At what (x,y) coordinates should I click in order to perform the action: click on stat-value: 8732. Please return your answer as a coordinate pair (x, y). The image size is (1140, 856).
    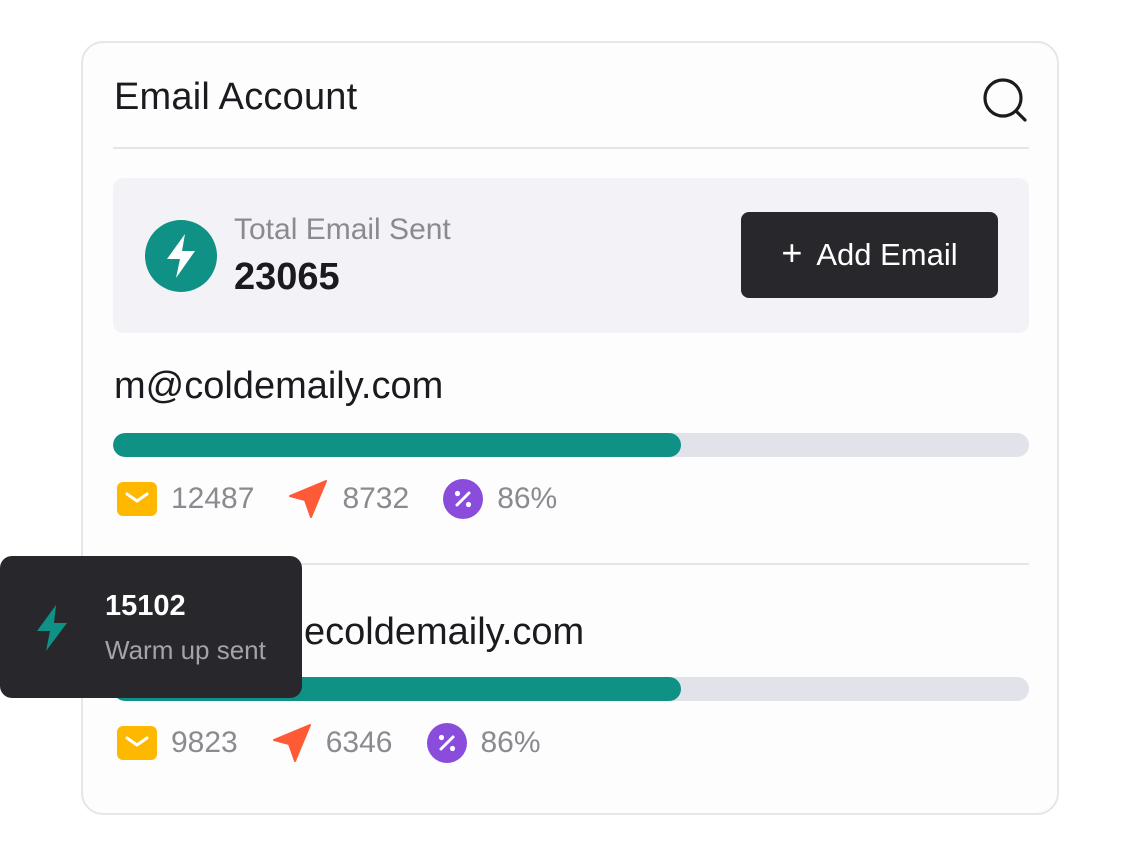
    Looking at the image, I should click on (376, 498).